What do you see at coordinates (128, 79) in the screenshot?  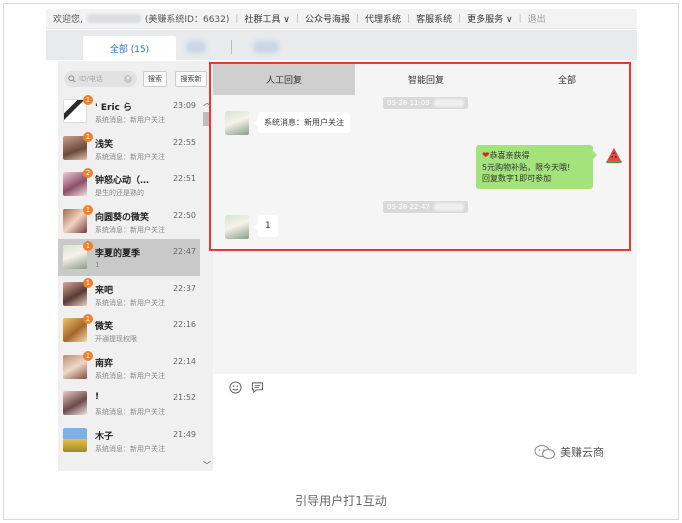 I see `clear-icon: ×` at bounding box center [128, 79].